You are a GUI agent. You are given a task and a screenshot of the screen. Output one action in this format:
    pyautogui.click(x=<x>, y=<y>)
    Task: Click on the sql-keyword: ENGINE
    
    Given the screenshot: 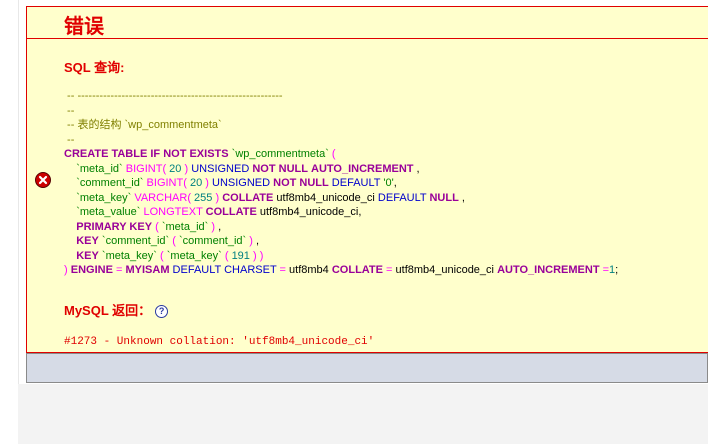 What is the action you would take?
    pyautogui.click(x=91, y=270)
    